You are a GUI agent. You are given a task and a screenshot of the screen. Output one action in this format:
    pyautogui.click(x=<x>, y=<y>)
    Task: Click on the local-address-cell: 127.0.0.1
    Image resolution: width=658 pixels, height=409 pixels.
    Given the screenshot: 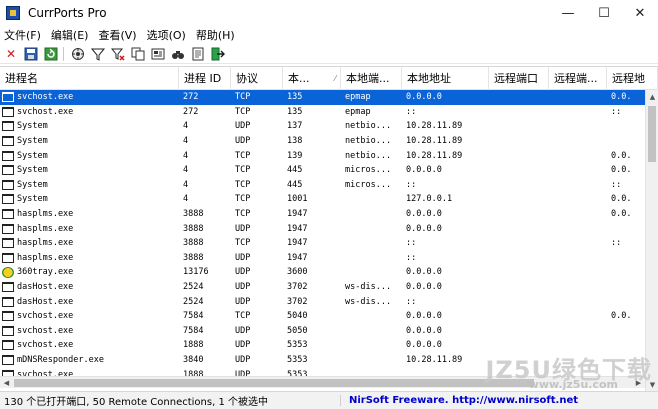 What is the action you would take?
    pyautogui.click(x=429, y=199)
    